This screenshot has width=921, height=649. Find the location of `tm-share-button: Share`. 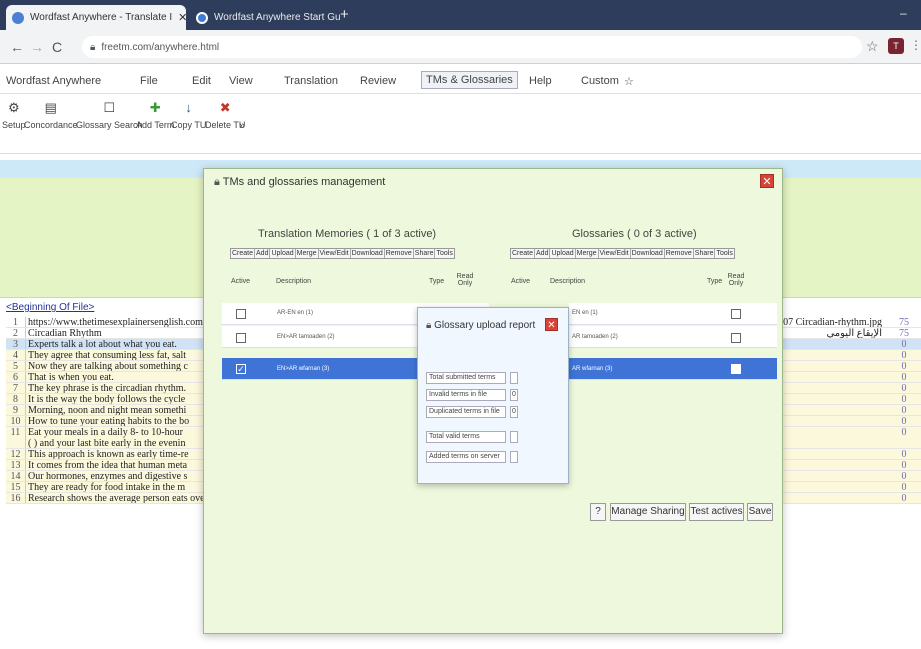

tm-share-button: Share is located at coordinates (425, 253).